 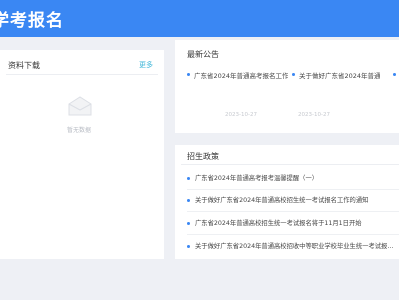 I want to click on empty-data-text: 暂无数据, so click(x=79, y=130).